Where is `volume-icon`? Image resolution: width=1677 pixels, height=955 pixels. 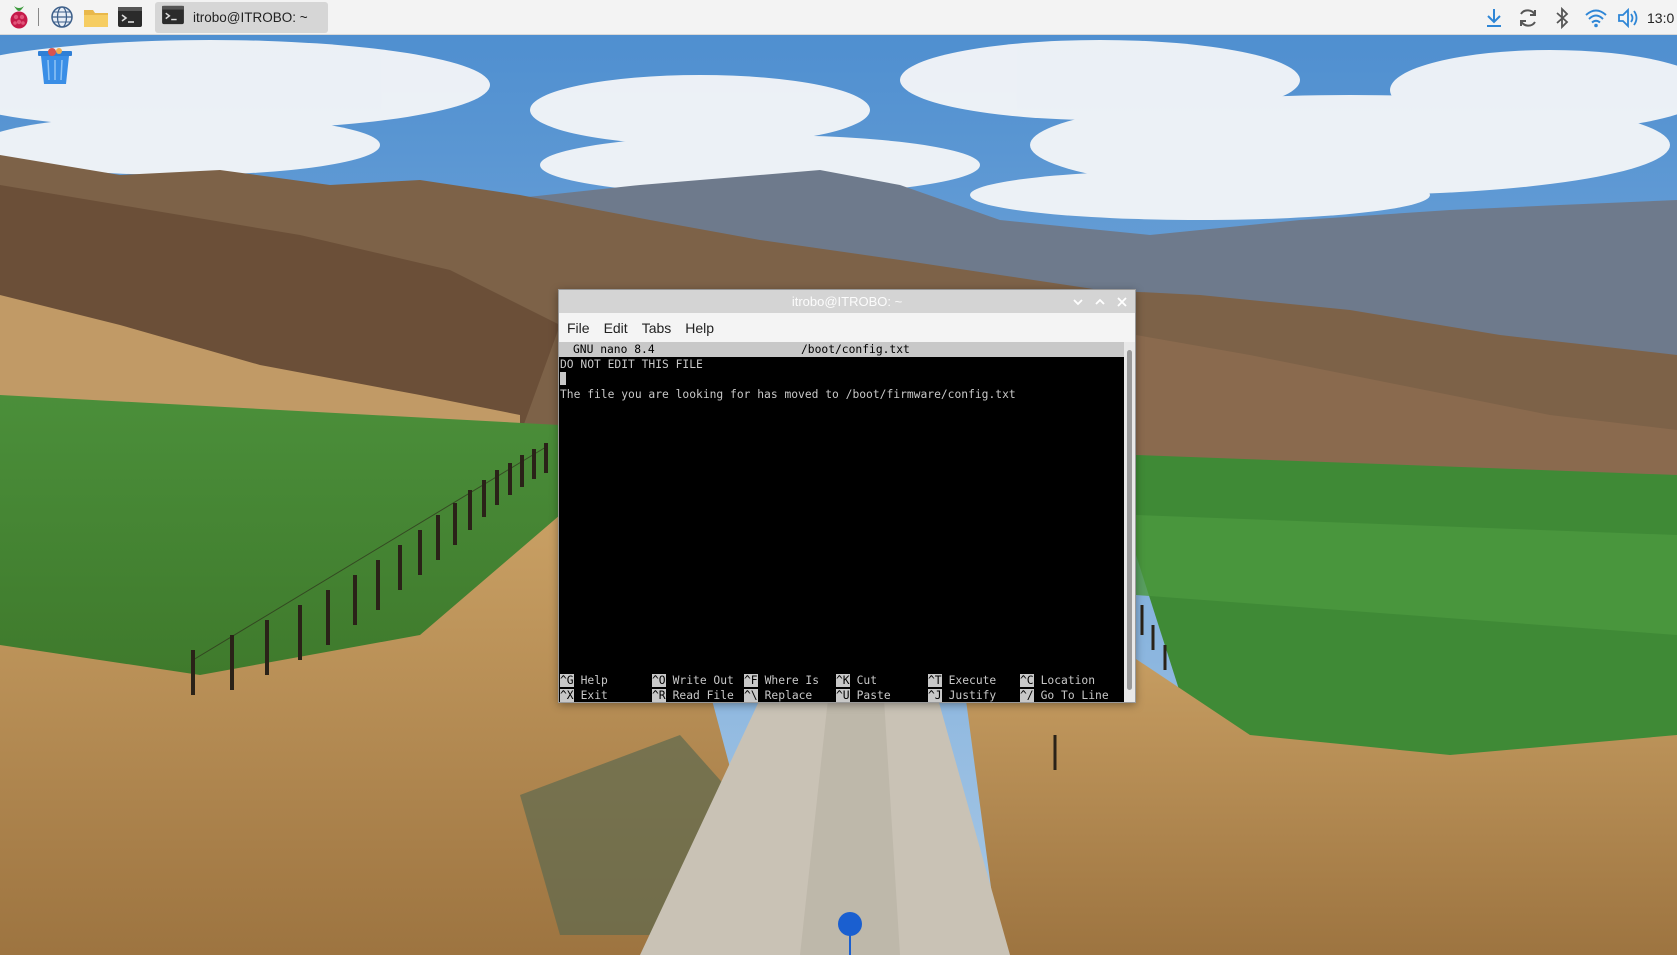
volume-icon is located at coordinates (1630, 18).